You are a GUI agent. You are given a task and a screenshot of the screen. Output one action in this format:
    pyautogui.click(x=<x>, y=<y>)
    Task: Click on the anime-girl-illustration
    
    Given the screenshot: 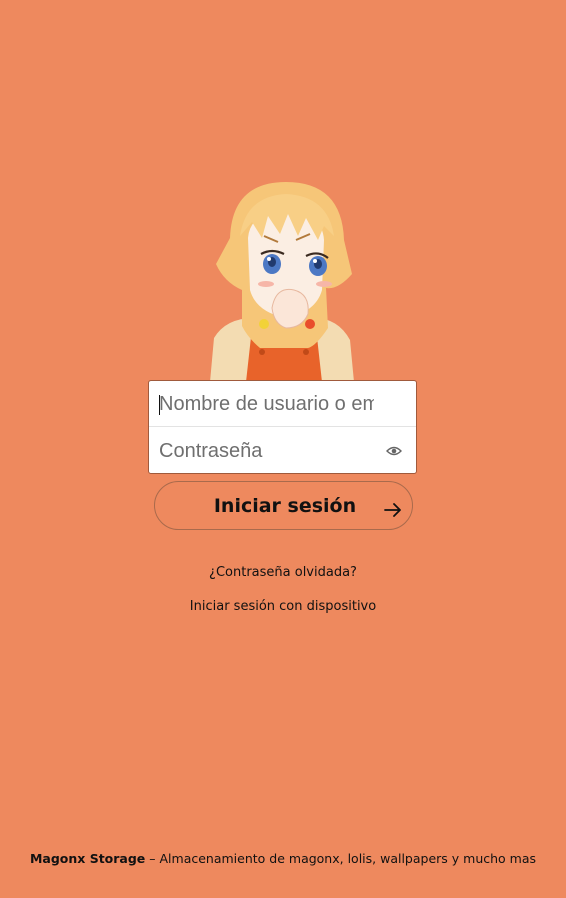 What is the action you would take?
    pyautogui.click(x=282, y=282)
    